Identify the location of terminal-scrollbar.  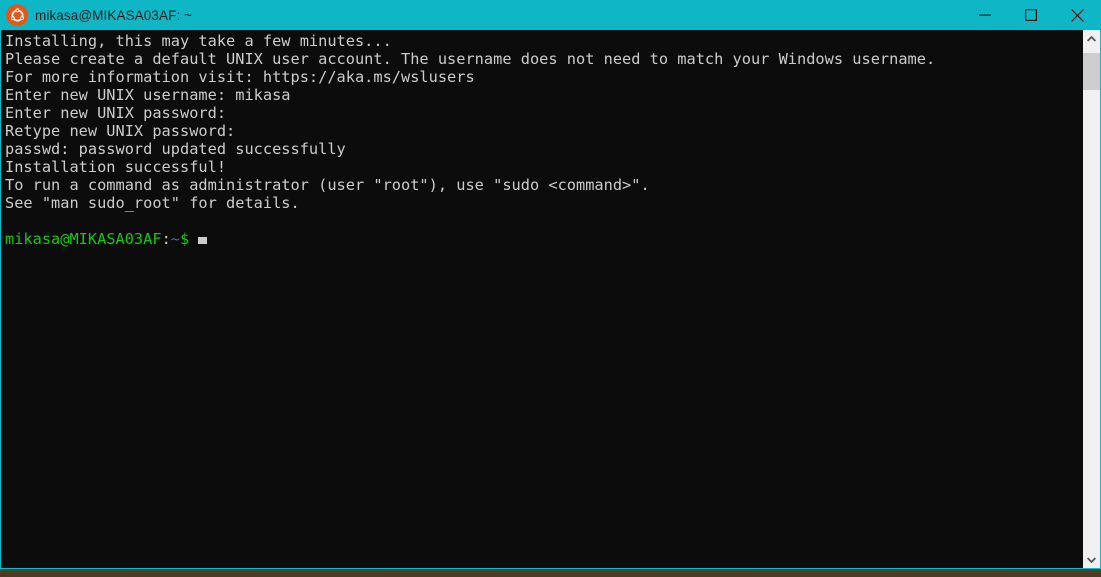
(1091, 299).